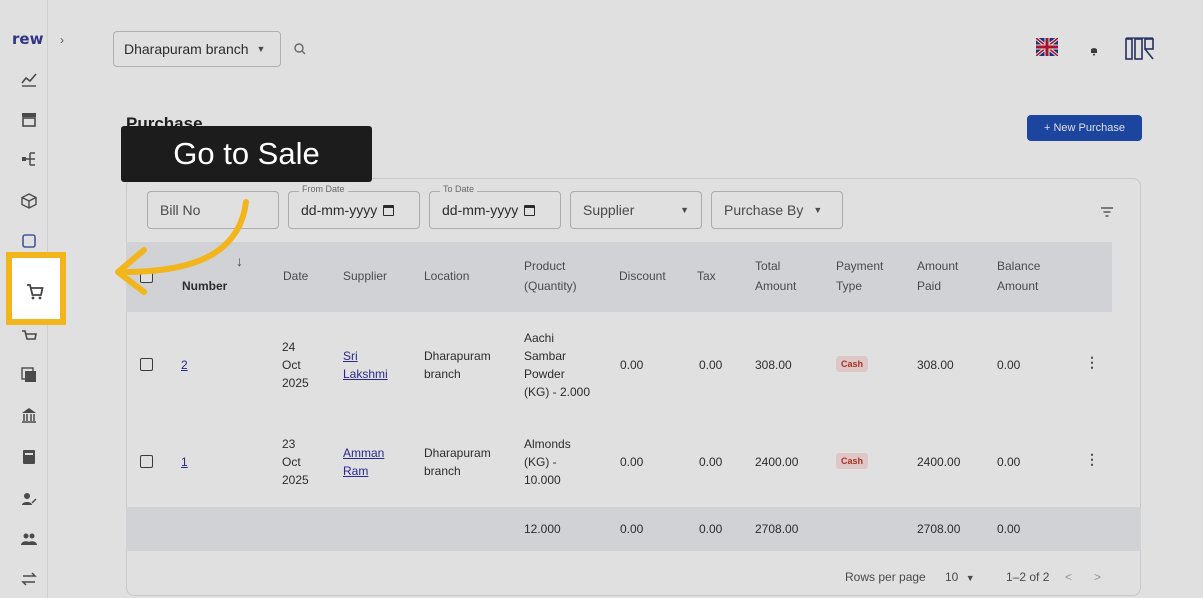 This screenshot has width=1203, height=598. I want to click on purchase-cart-icon, so click(35, 292).